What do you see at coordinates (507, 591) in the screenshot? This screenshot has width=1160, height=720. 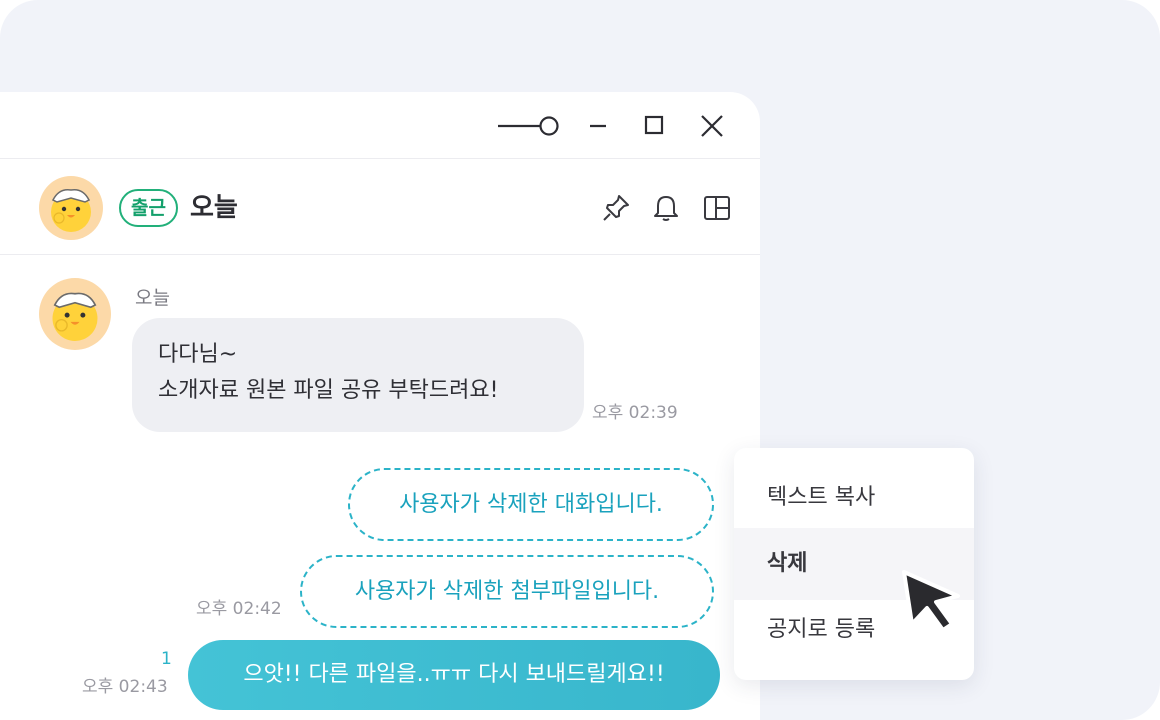 I see `deleted-attachment-bubble: 사용자가 삭제한 첨부파일입니다.` at bounding box center [507, 591].